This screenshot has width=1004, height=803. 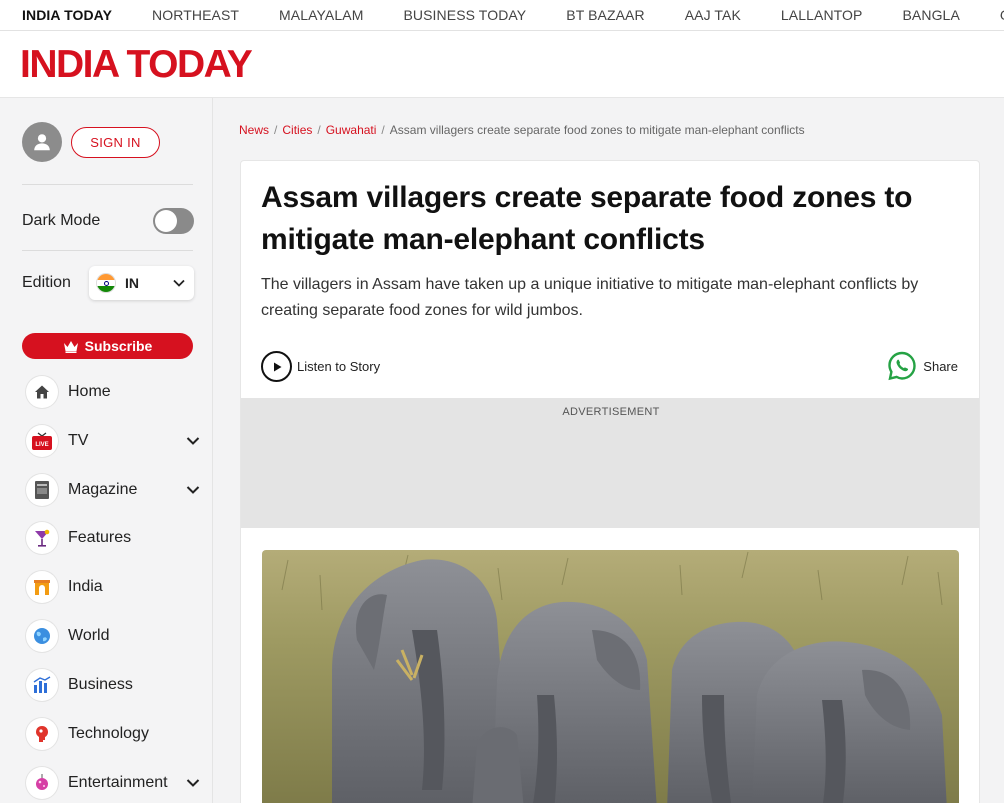 I want to click on subscribe-button: Subscribe, so click(x=107, y=346).